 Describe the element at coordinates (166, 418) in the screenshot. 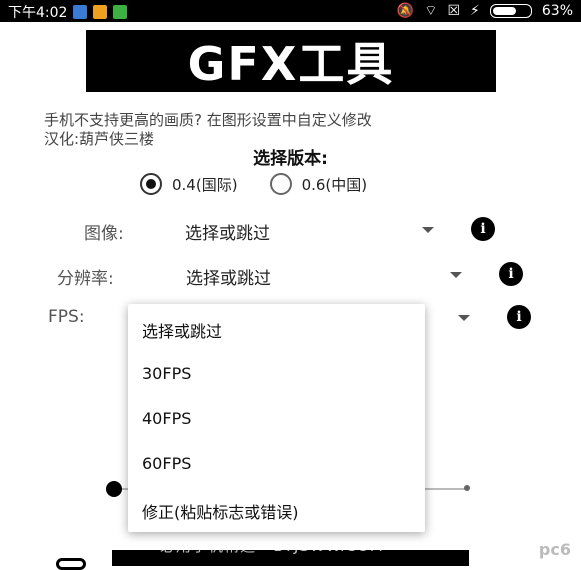

I see `fps-option-40: 40FPS` at that location.